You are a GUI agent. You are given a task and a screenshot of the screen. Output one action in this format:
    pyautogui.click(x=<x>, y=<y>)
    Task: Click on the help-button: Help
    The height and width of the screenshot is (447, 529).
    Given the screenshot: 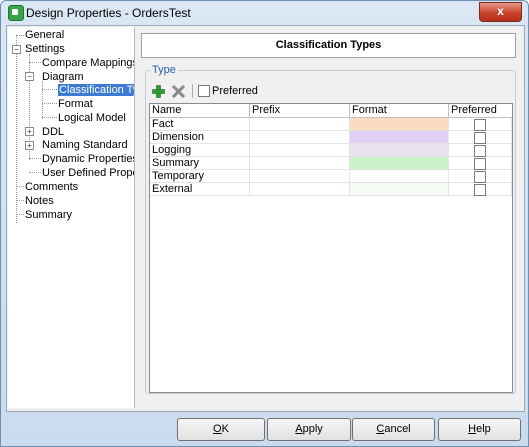 What is the action you would take?
    pyautogui.click(x=479, y=429)
    